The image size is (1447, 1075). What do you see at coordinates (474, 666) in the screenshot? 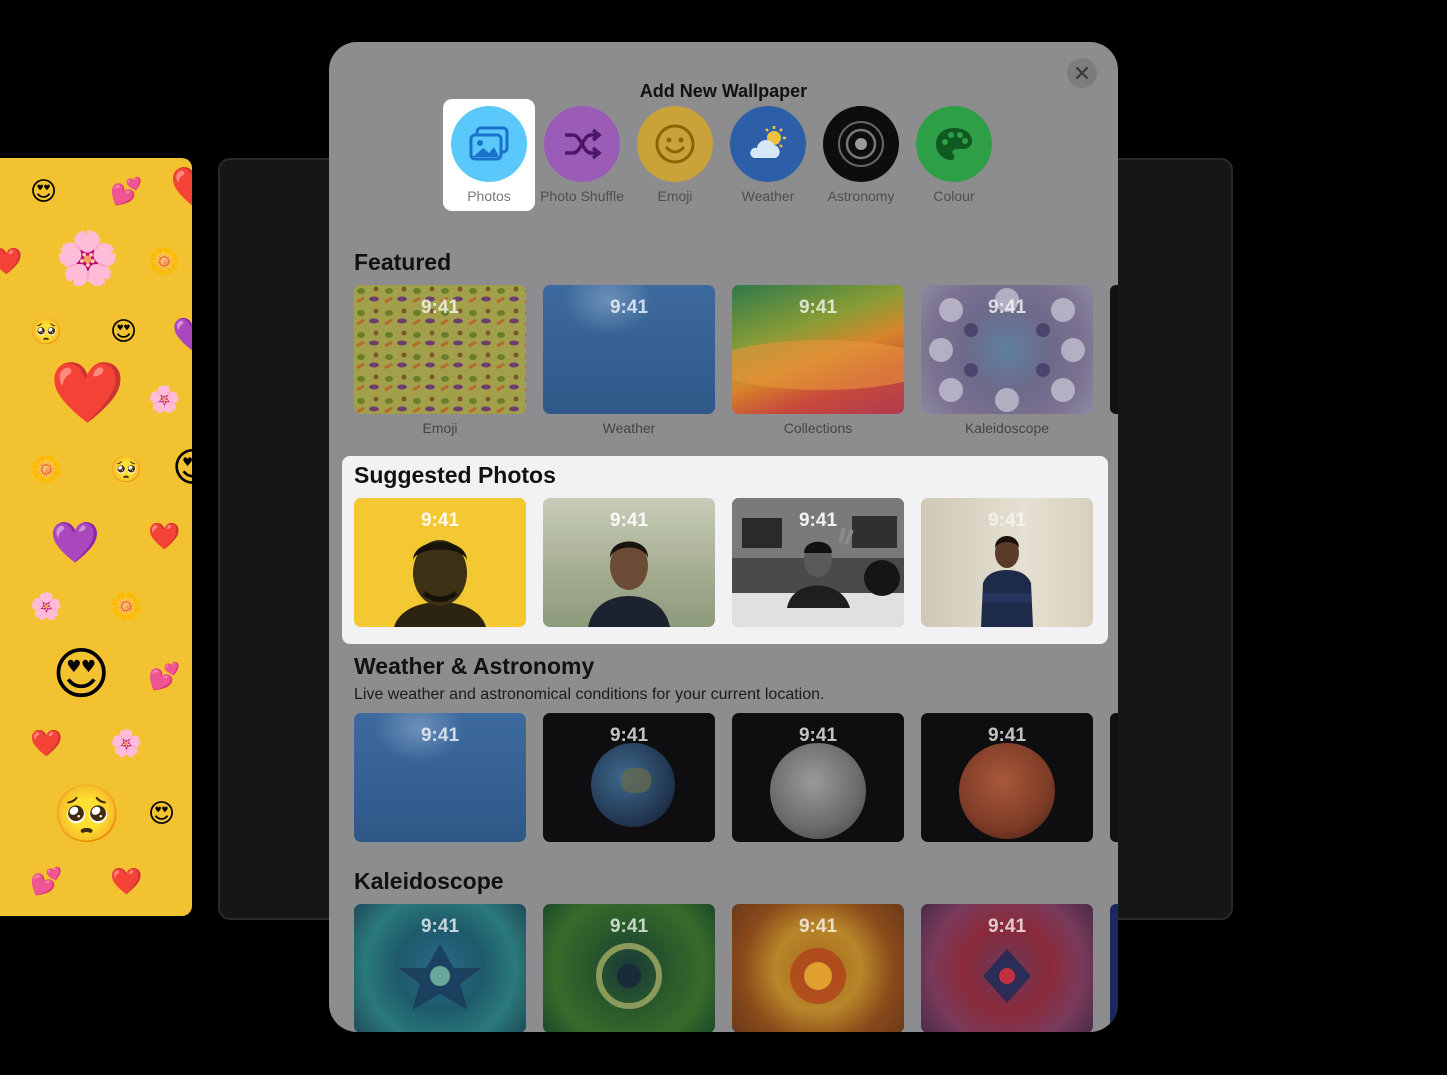
I see `weather-astronomy-title: Weather & Astronomy` at bounding box center [474, 666].